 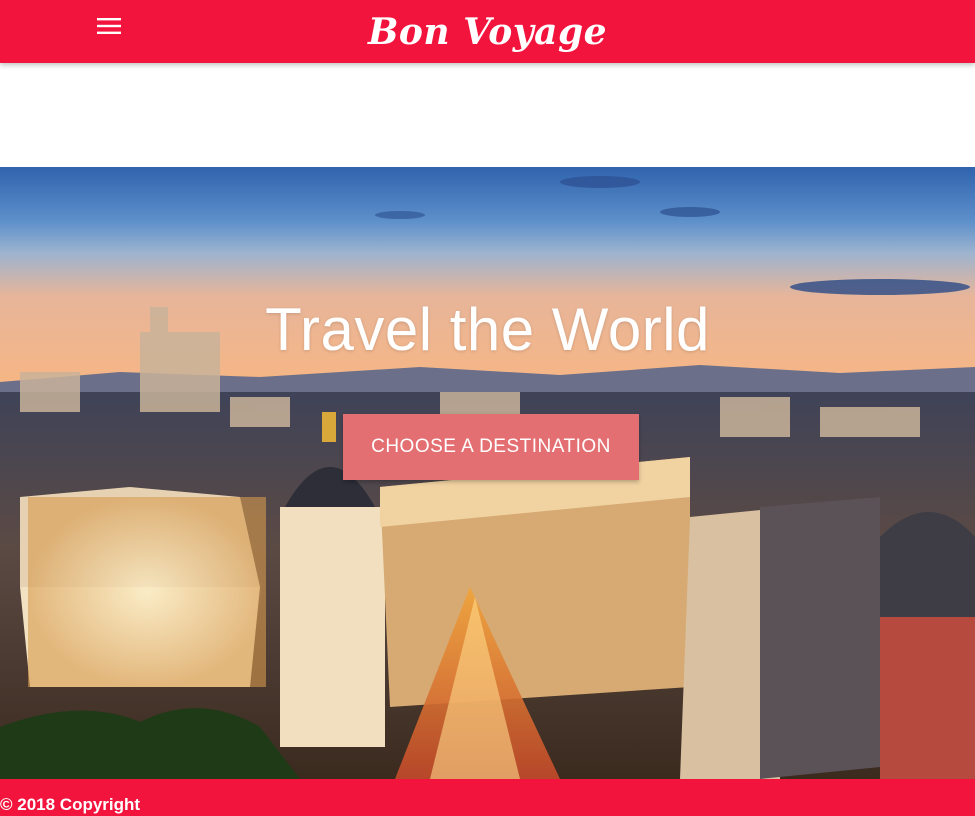 What do you see at coordinates (487, 797) in the screenshot?
I see `footer: © 2018 Copyright` at bounding box center [487, 797].